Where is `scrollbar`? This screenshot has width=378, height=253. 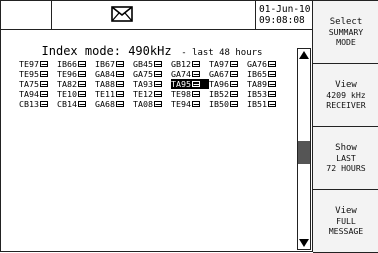
scrollbar is located at coordinates (304, 149).